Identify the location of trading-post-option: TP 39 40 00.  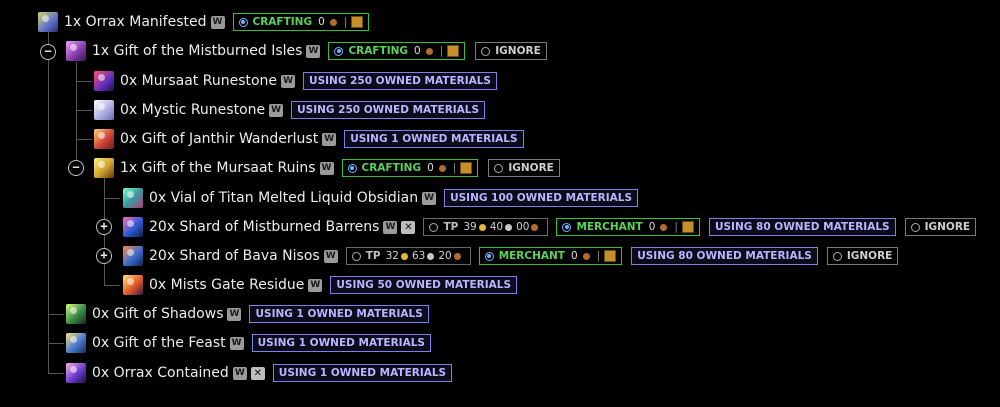
(486, 227).